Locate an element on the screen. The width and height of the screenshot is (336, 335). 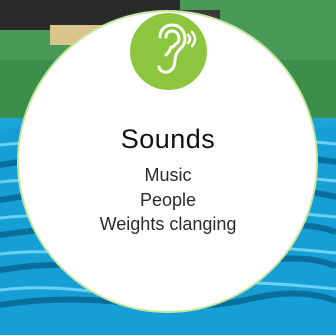
card-title: Sounds is located at coordinates (168, 139).